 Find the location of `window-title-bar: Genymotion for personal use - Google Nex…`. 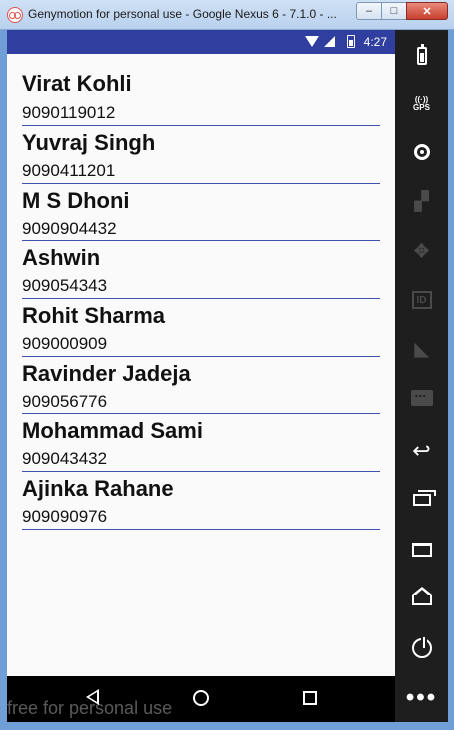

window-title-bar: Genymotion for personal use - Google Nex… is located at coordinates (227, 15).